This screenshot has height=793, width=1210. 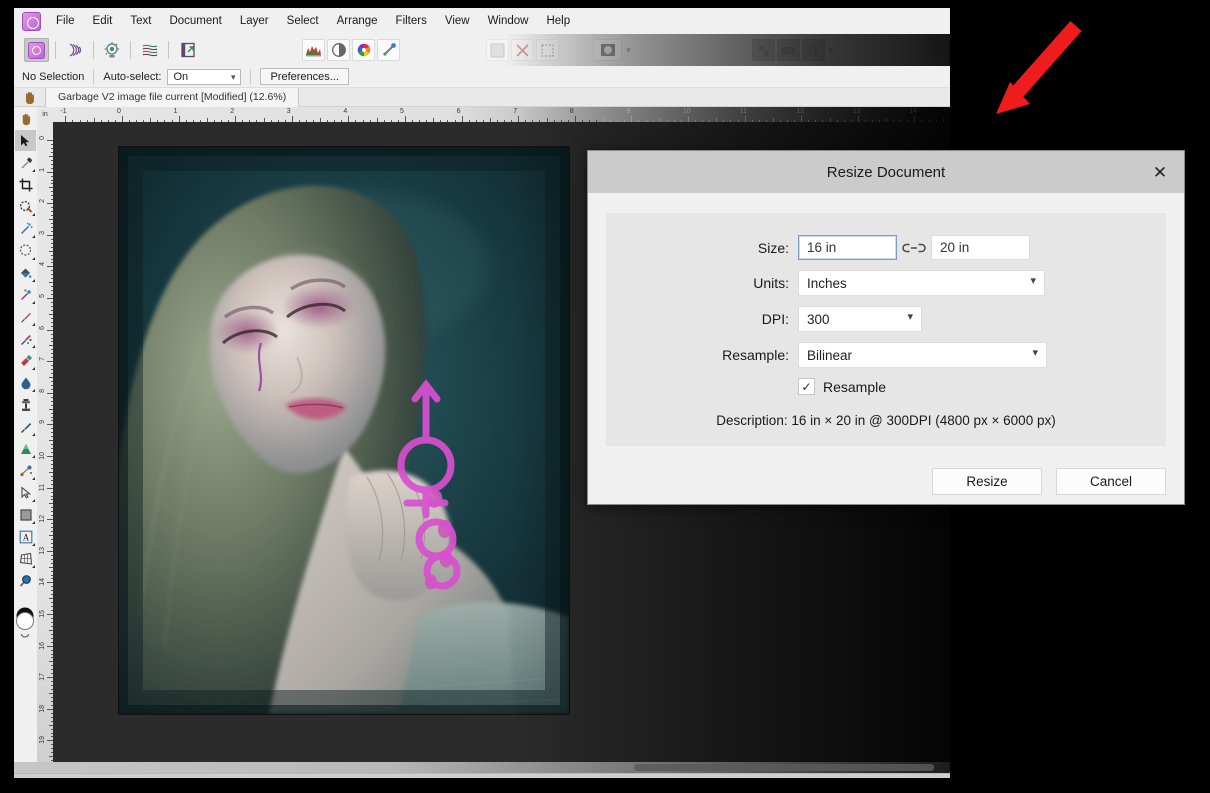 I want to click on pixel-grid-icon, so click(x=498, y=50).